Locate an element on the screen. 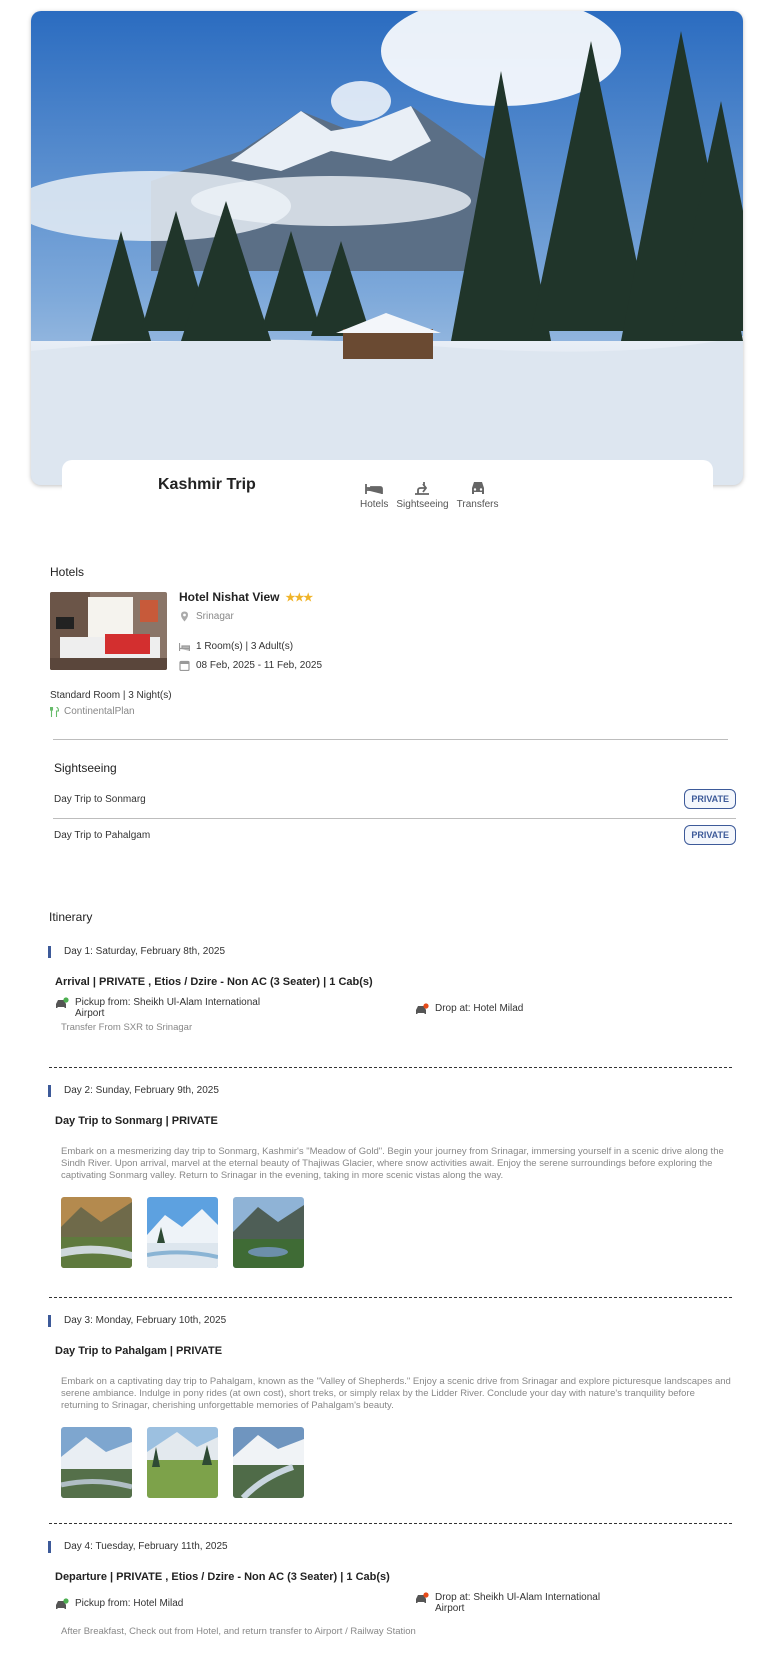  hotel-location: Srinagar is located at coordinates (206, 616).